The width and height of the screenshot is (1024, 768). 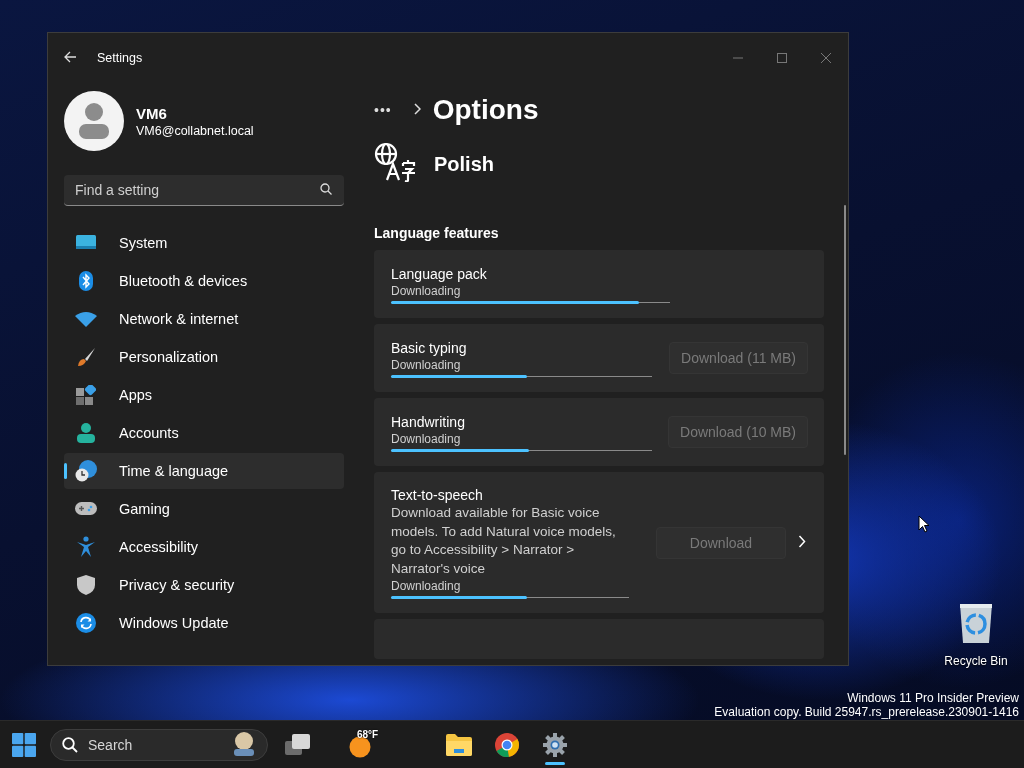 What do you see at coordinates (298, 744) in the screenshot?
I see `task-view-icon` at bounding box center [298, 744].